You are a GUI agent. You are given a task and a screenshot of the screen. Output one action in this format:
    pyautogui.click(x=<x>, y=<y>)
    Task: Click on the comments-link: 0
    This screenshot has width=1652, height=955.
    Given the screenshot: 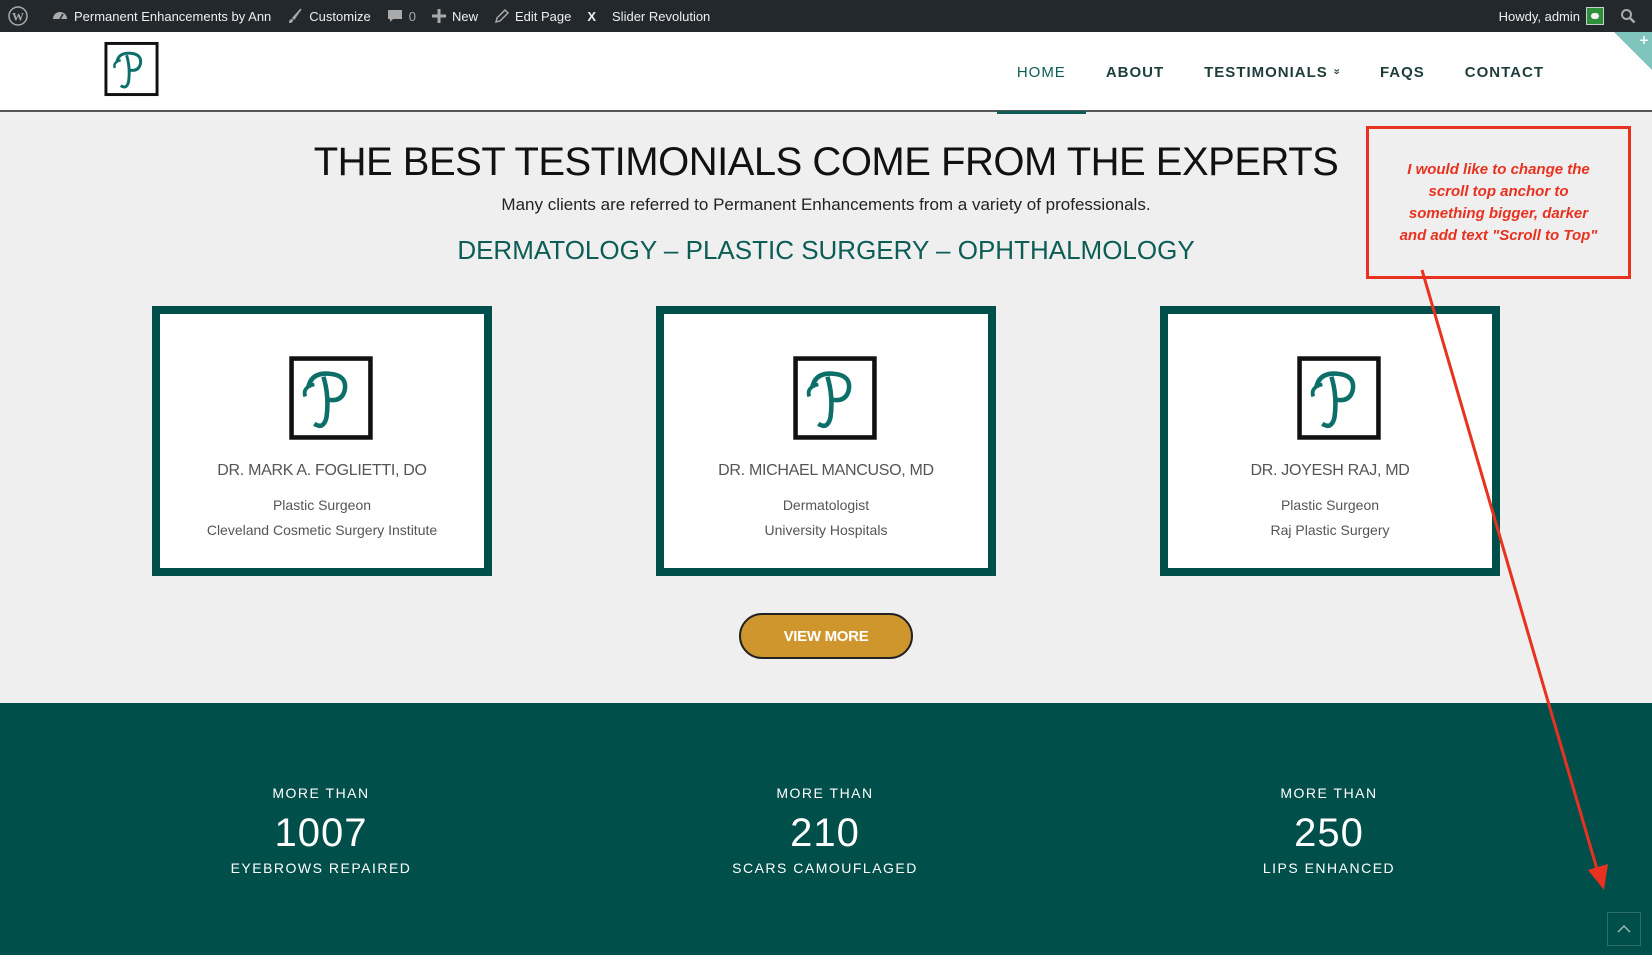 What is the action you would take?
    pyautogui.click(x=401, y=16)
    